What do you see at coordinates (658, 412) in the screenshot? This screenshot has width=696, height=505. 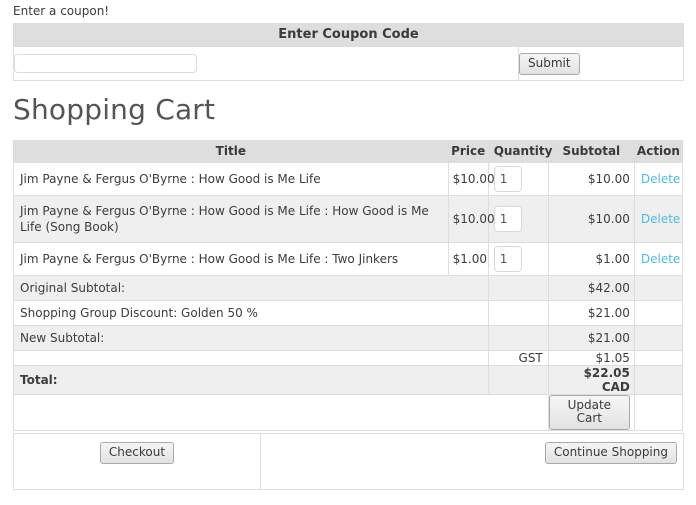 I see `update-row-action-spacer` at bounding box center [658, 412].